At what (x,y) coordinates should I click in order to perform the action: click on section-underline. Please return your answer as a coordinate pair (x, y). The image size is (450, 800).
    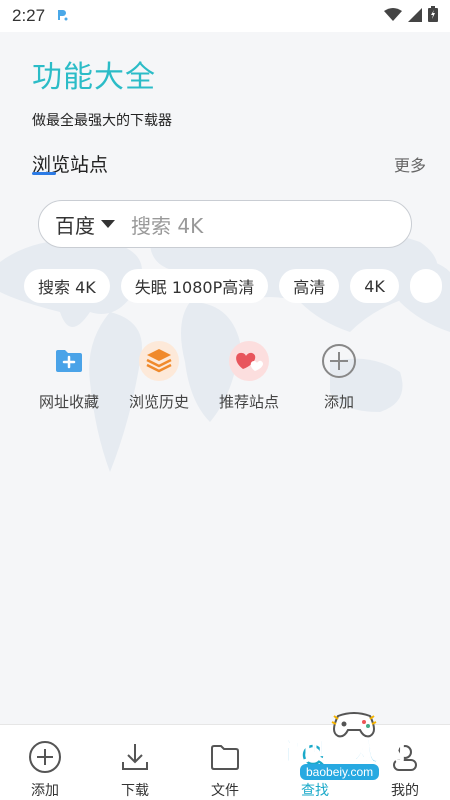
    Looking at the image, I should click on (44, 173).